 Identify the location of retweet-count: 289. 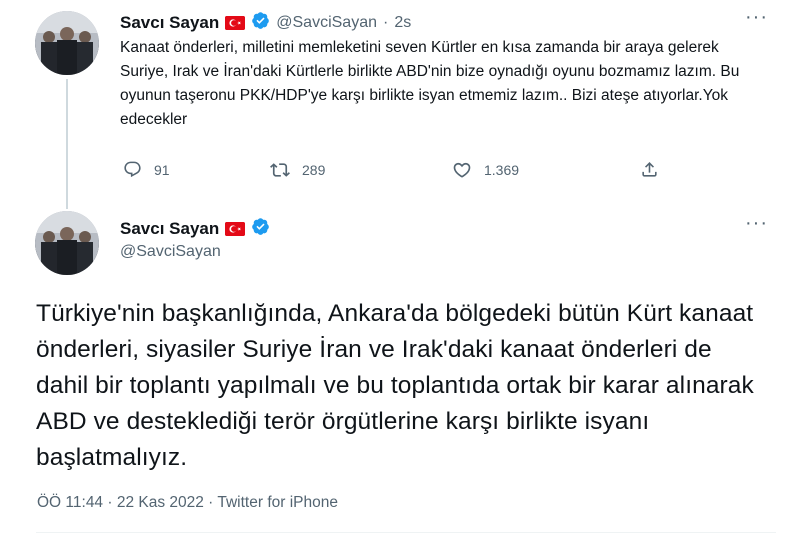
(314, 170).